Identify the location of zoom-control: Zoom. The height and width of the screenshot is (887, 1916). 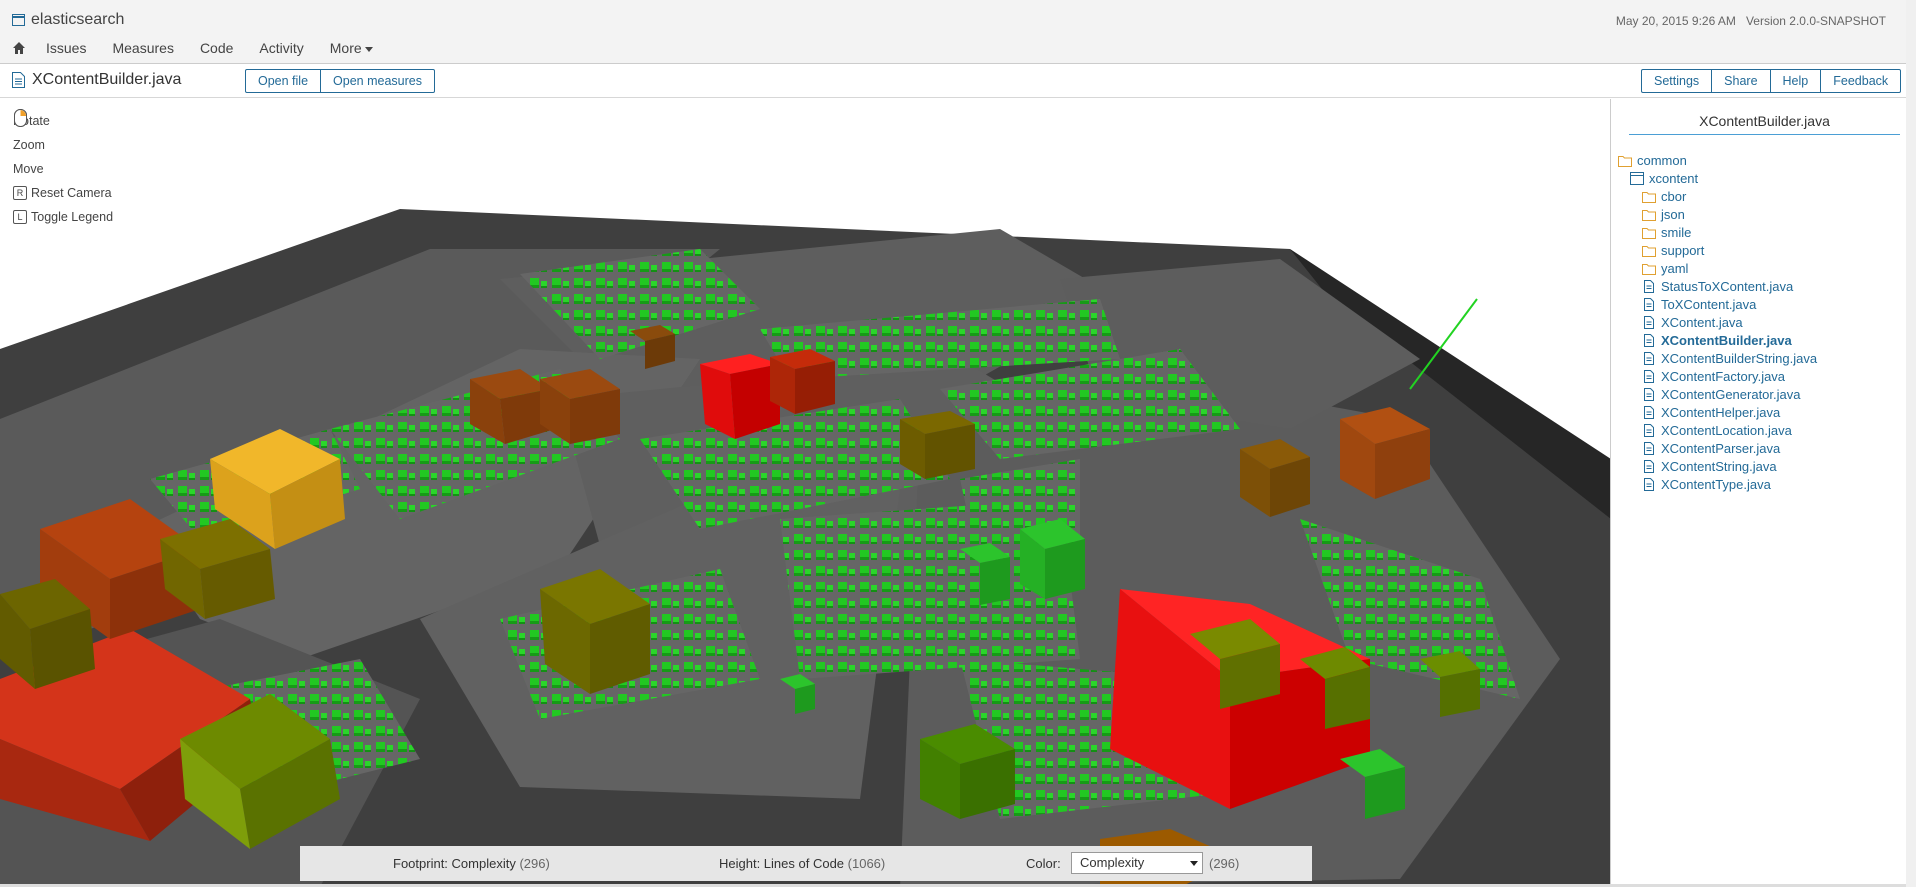
(63, 133).